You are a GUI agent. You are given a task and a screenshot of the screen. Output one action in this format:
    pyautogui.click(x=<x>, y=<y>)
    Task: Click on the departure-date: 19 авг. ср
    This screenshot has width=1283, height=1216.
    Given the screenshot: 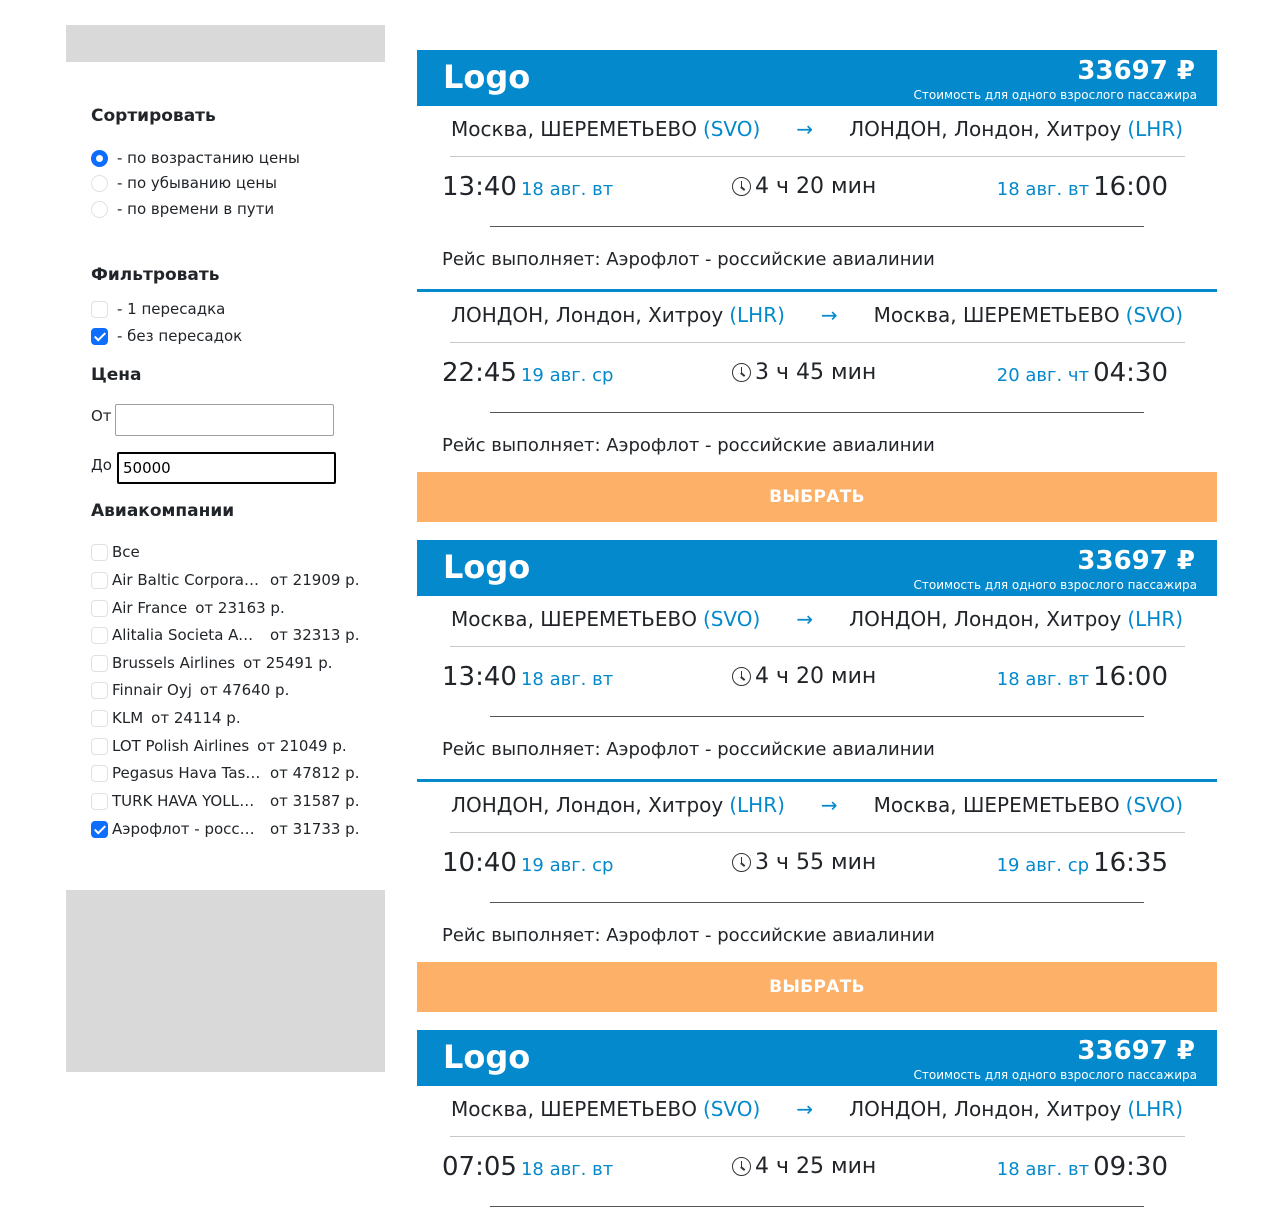 What is the action you would take?
    pyautogui.click(x=567, y=865)
    